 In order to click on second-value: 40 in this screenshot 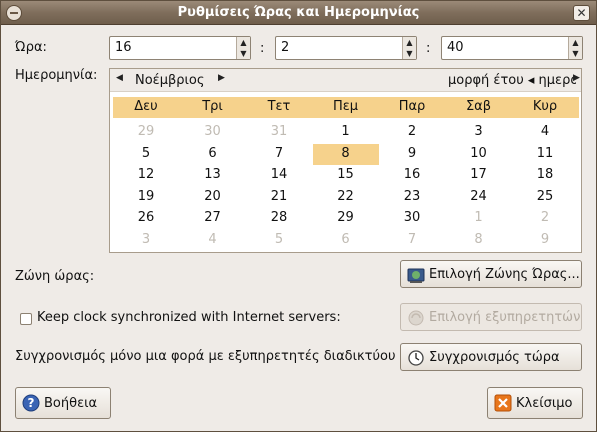, I will do `click(455, 47)`.